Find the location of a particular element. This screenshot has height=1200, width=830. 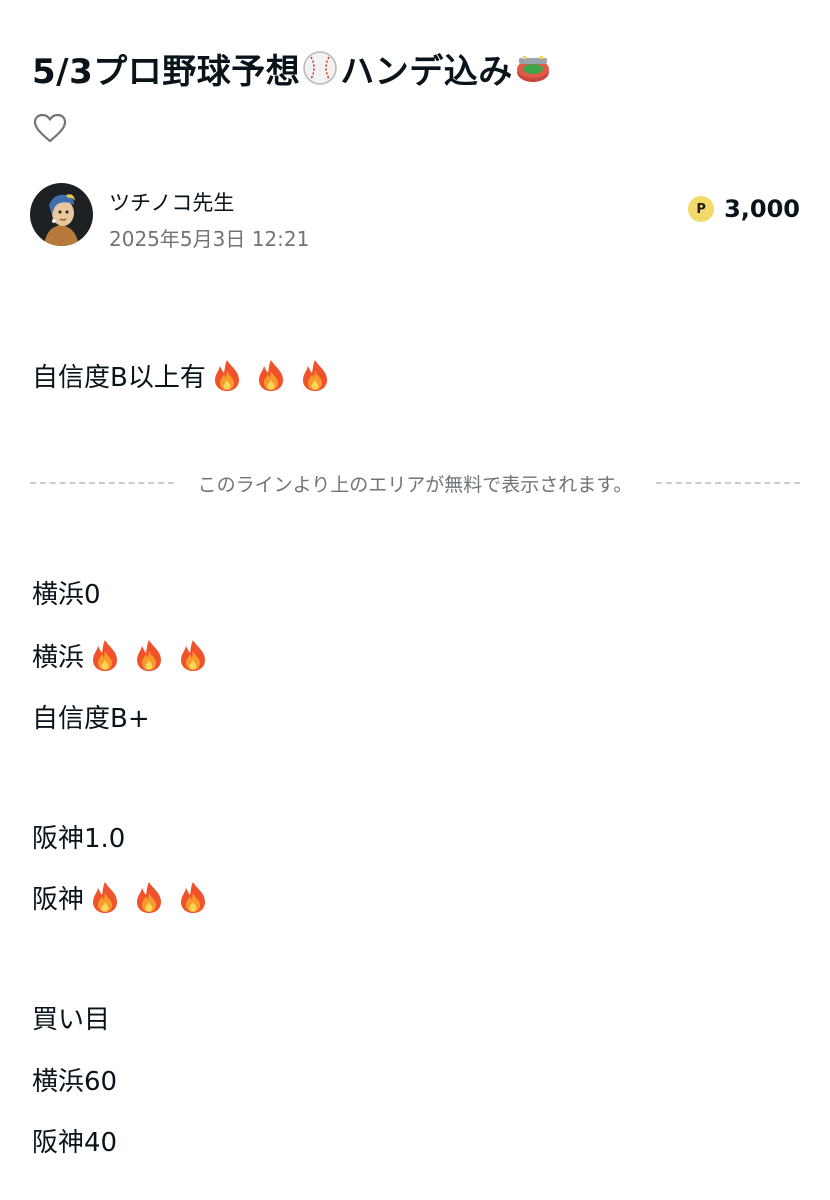

paid-body-line: 横浜60 is located at coordinates (74, 1079).